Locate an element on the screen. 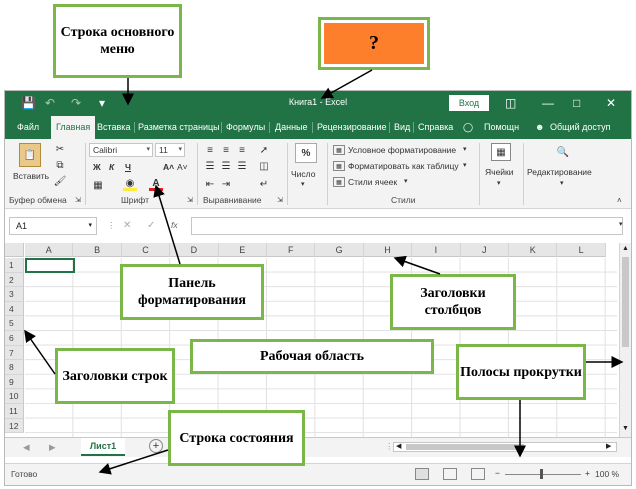 This screenshot has height=489, width=636. column-header: L is located at coordinates (581, 250).